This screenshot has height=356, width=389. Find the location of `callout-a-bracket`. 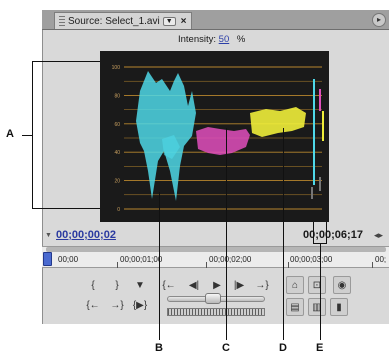

callout-a-bracket is located at coordinates (66, 135).